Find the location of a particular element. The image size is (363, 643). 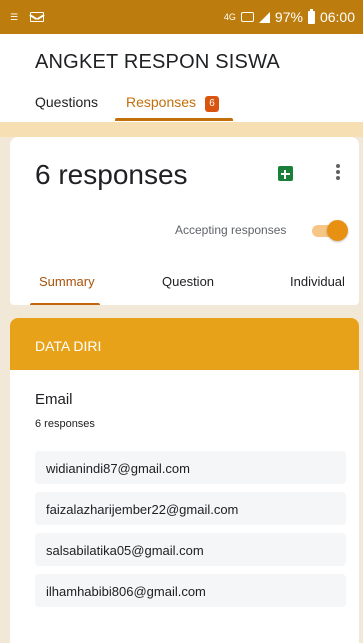

list-item: faizalazharijember22@gmail.com is located at coordinates (190, 508).